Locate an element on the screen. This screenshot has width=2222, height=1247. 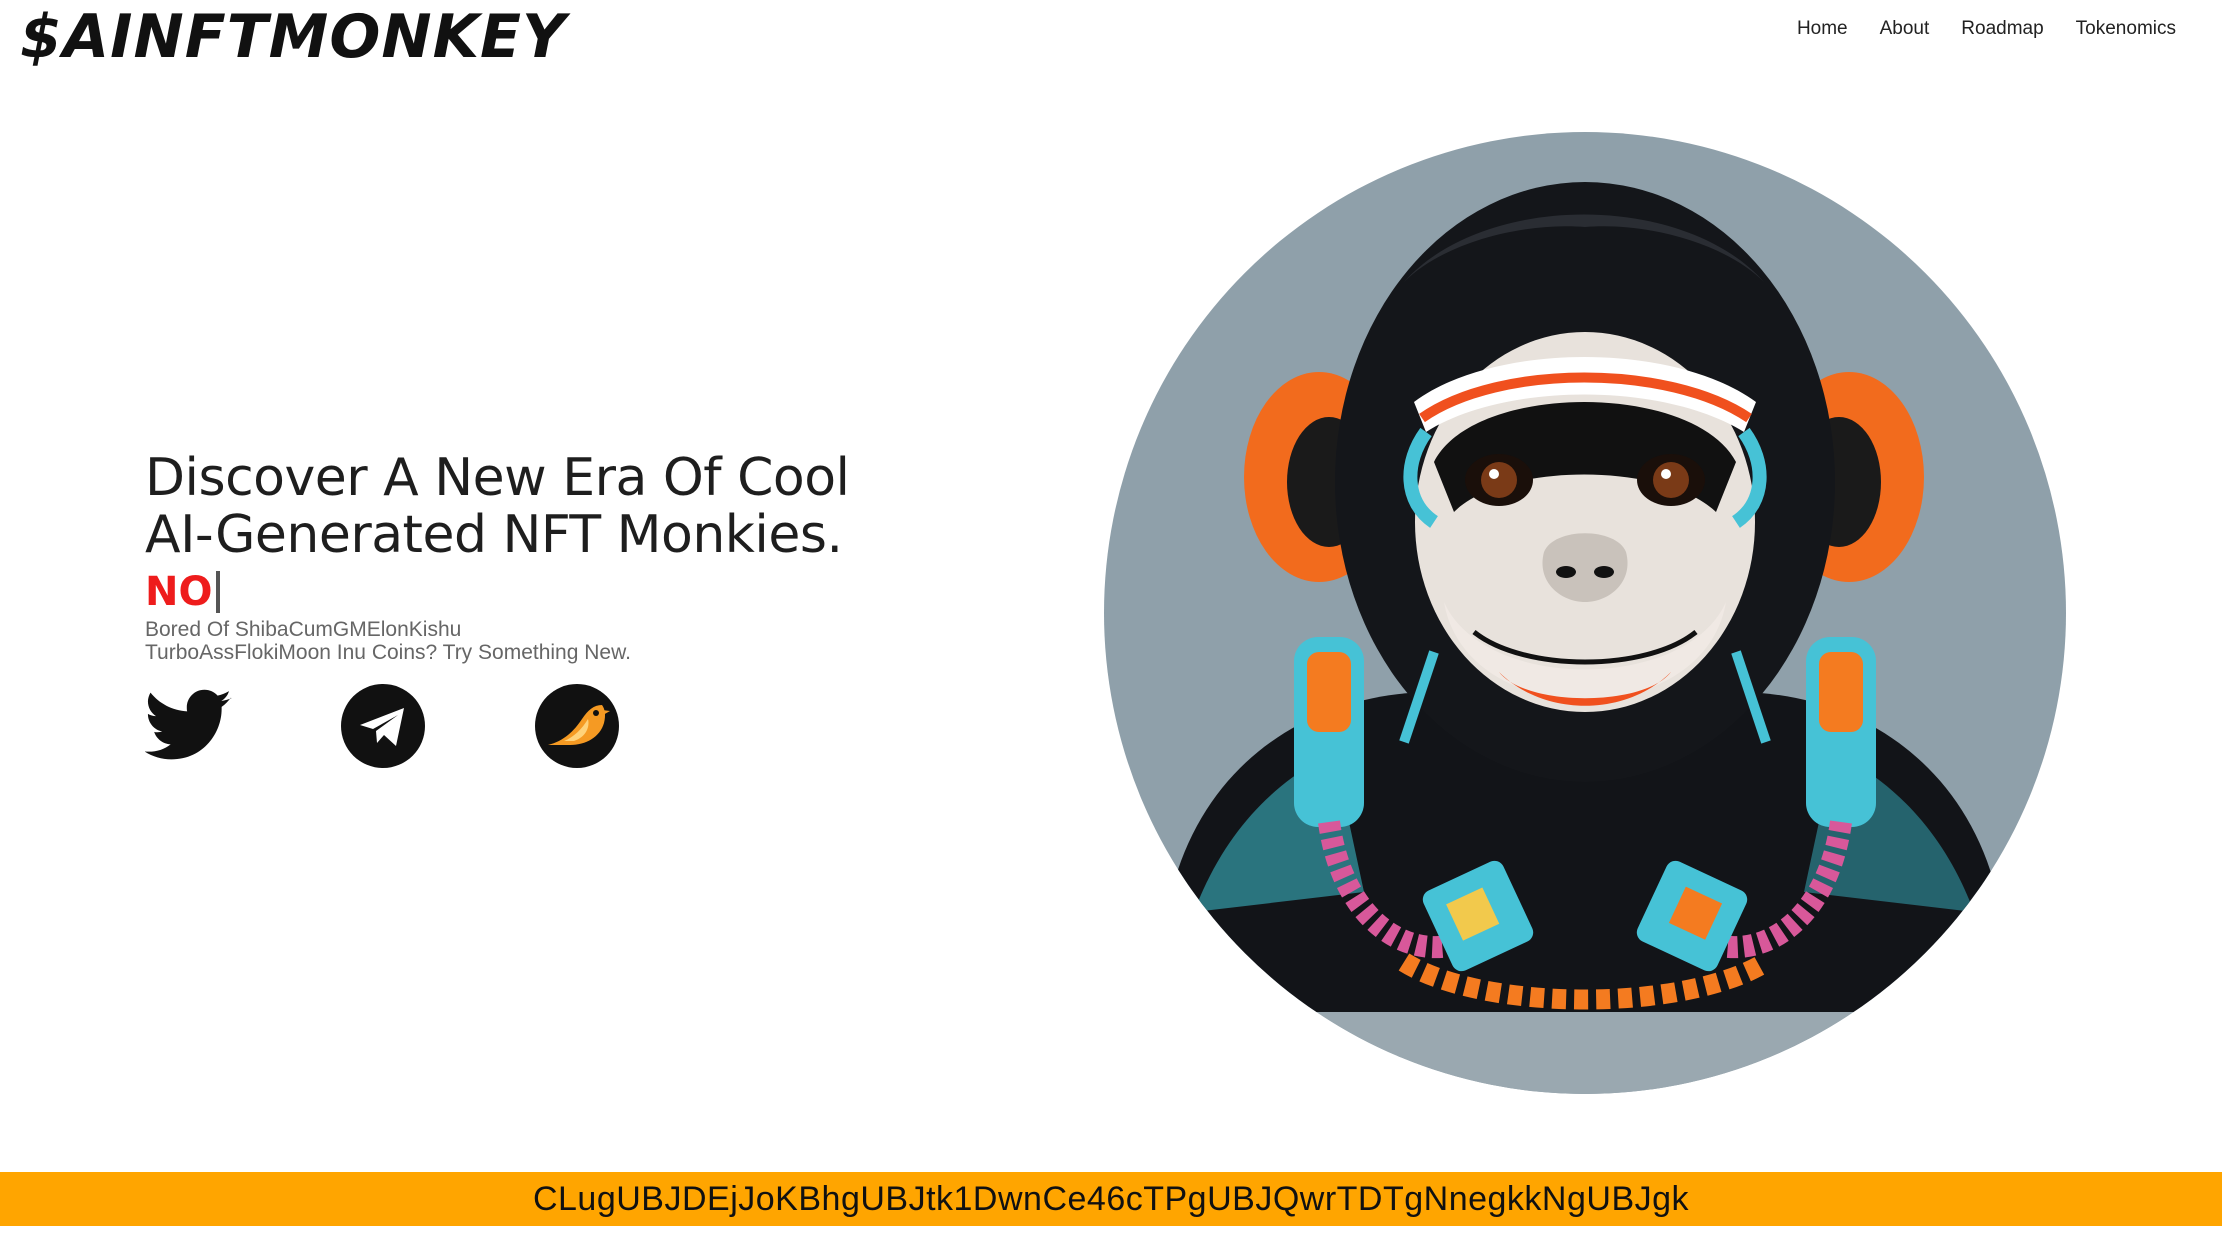
social-links is located at coordinates (383, 726).